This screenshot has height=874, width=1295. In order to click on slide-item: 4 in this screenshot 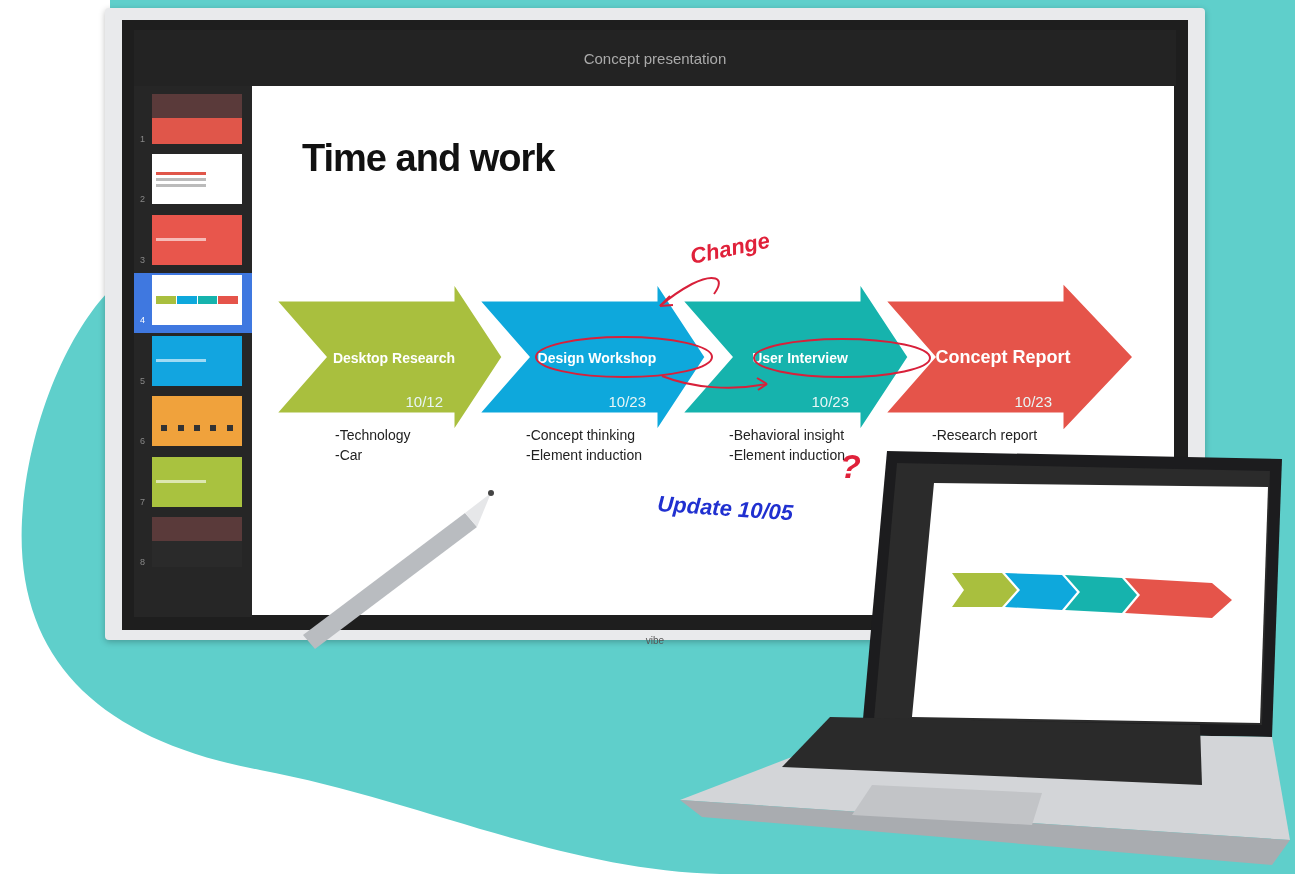, I will do `click(193, 302)`.